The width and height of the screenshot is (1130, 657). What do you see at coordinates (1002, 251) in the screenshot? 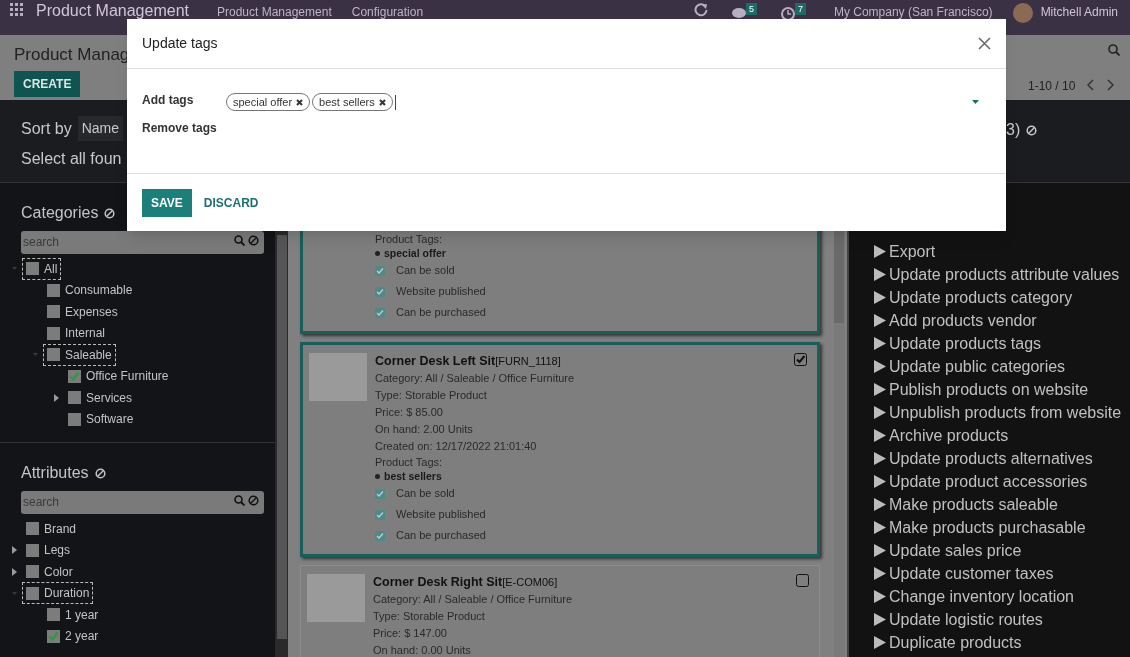
I see `action-link: Export` at bounding box center [1002, 251].